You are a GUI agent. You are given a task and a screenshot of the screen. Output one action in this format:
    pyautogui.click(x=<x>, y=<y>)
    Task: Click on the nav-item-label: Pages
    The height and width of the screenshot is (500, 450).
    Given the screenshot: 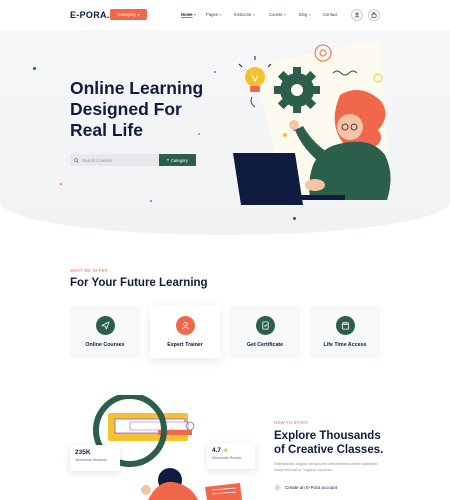 What is the action you would take?
    pyautogui.click(x=212, y=14)
    